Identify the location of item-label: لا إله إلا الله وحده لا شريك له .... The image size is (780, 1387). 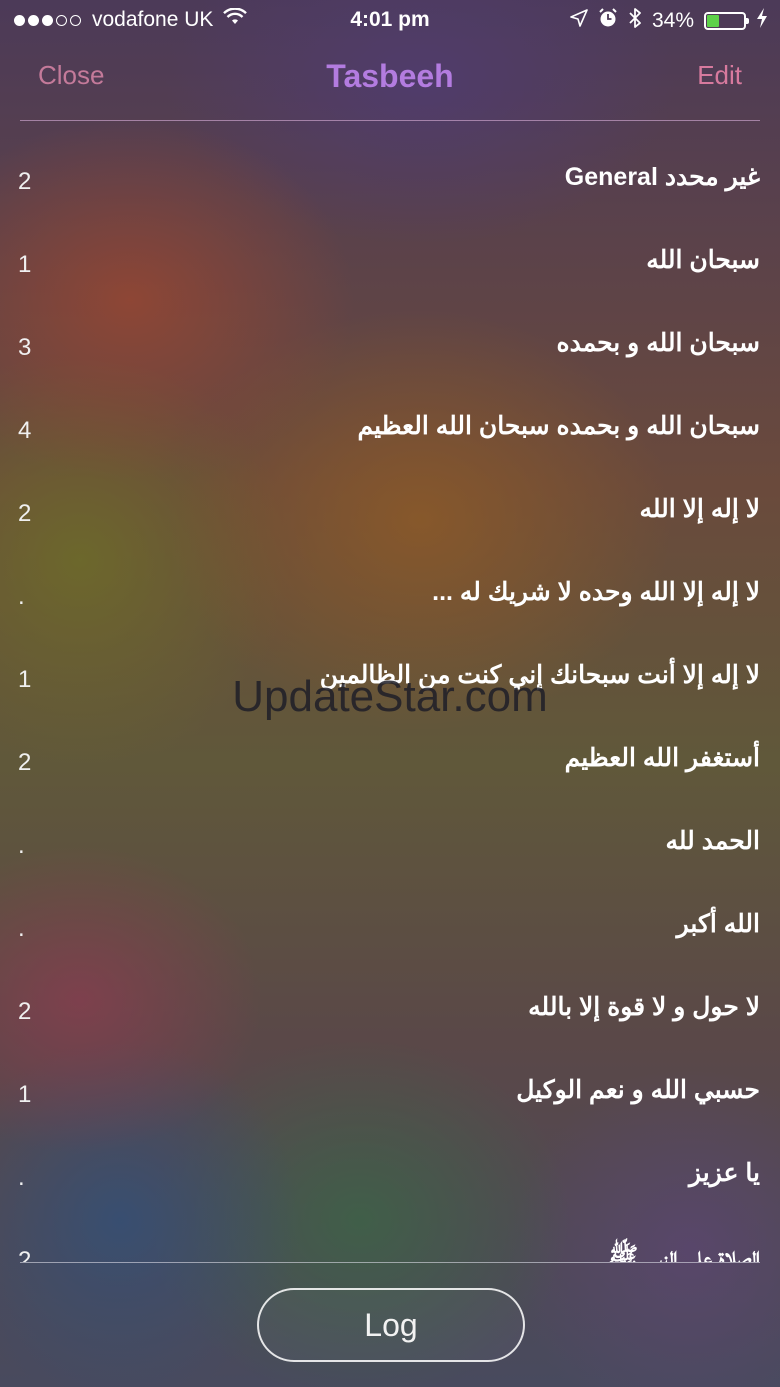
(596, 592).